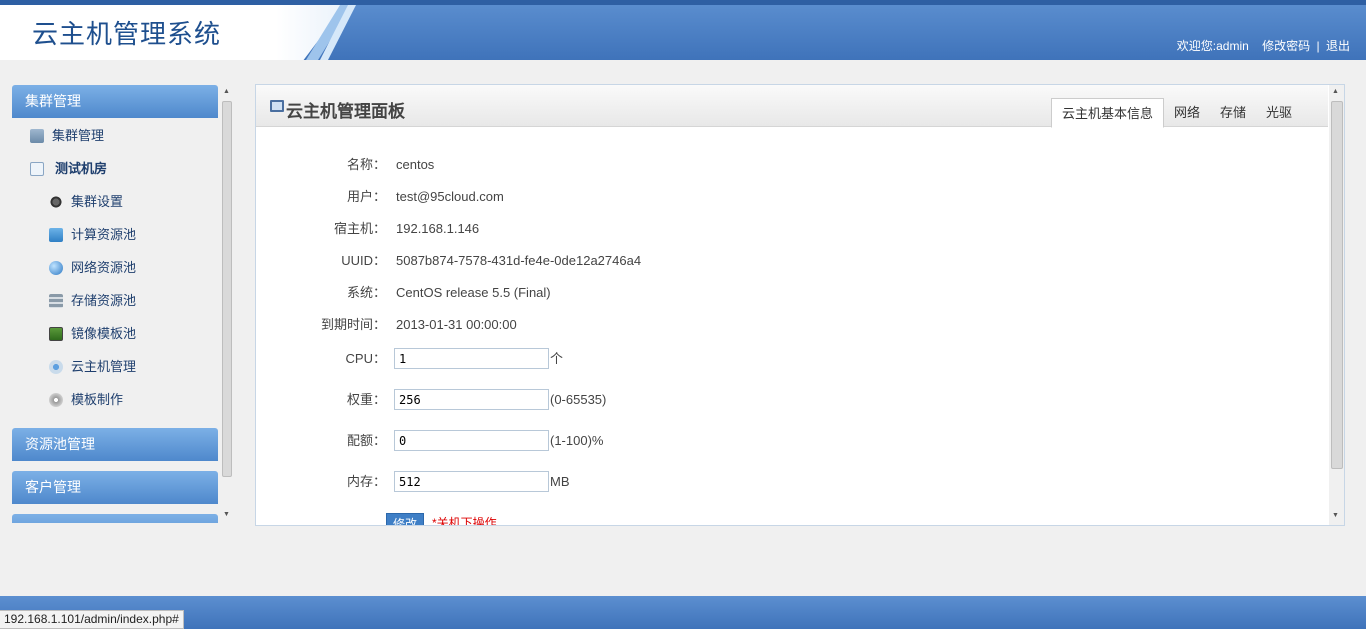 Image resolution: width=1366 pixels, height=629 pixels. What do you see at coordinates (97, 399) in the screenshot?
I see `sidebar-item-label: 模板制作` at bounding box center [97, 399].